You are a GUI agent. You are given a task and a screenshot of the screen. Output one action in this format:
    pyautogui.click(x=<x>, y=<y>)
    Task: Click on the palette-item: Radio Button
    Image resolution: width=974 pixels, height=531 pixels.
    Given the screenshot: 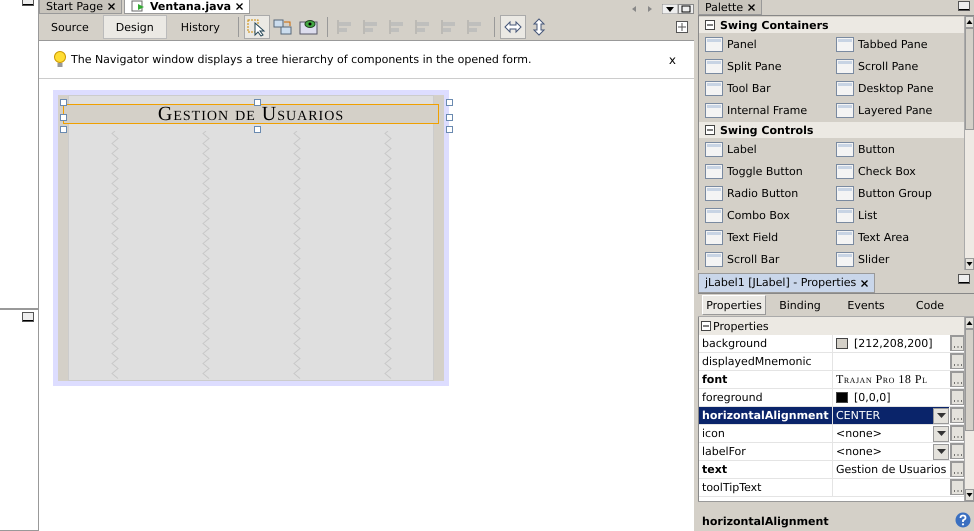 What is the action you would take?
    pyautogui.click(x=764, y=193)
    